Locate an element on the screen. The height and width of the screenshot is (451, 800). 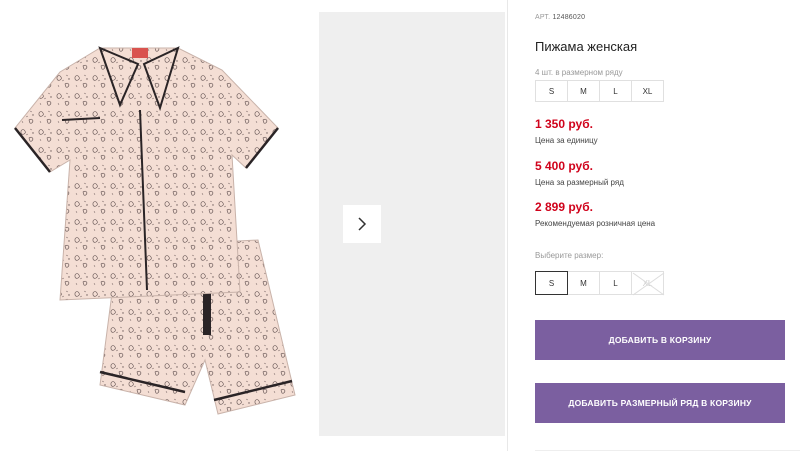
pack-size-s: S is located at coordinates (551, 91).